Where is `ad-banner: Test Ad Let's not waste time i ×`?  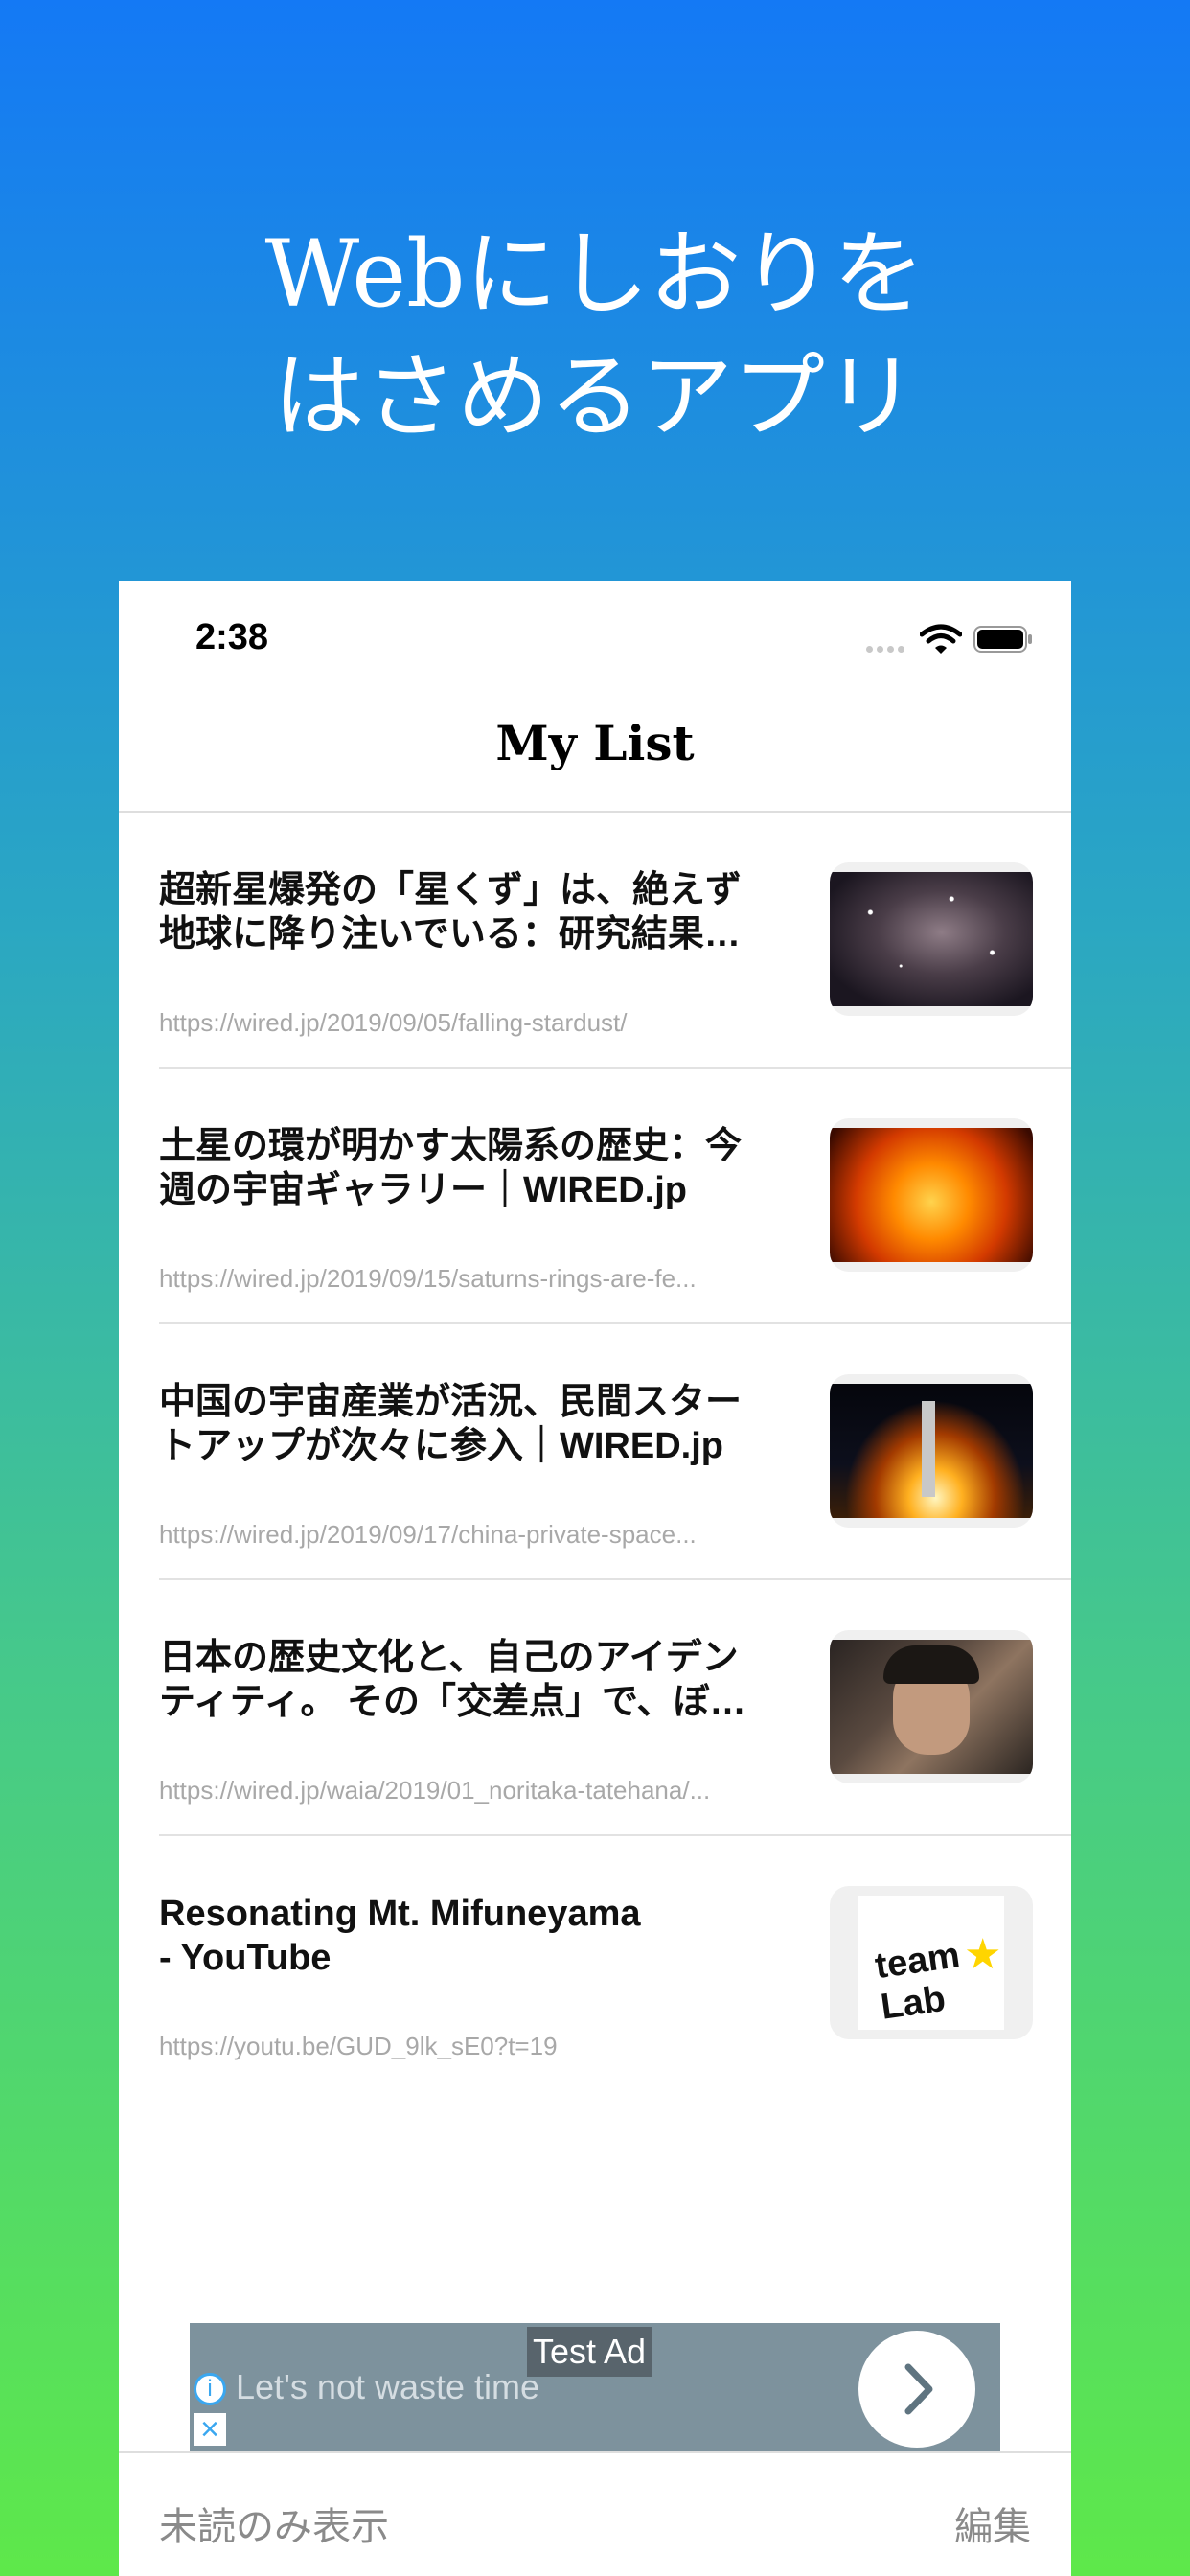 ad-banner: Test Ad Let's not waste time i × is located at coordinates (595, 2387).